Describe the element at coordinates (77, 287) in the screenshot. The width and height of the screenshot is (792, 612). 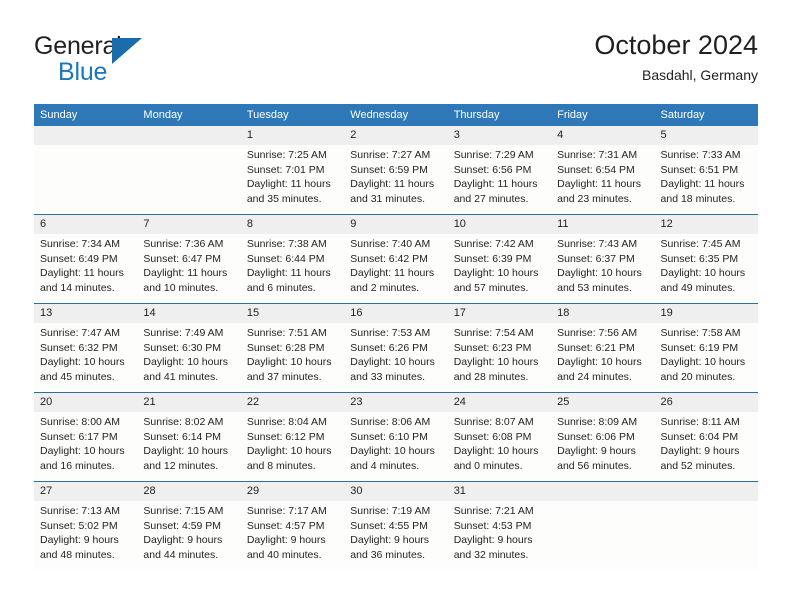
I see `day-info-line: and 14 minutes.` at that location.